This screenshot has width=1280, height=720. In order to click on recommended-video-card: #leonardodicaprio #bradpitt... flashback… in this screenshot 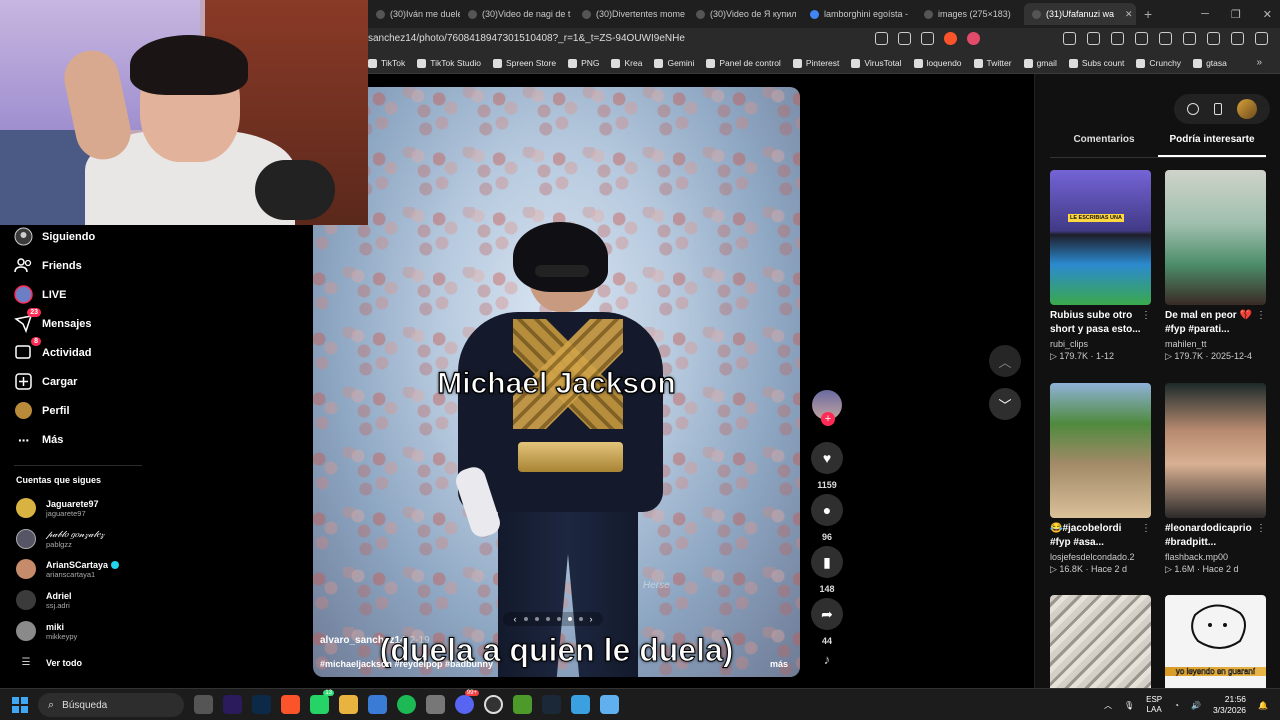, I will do `click(1215, 479)`.